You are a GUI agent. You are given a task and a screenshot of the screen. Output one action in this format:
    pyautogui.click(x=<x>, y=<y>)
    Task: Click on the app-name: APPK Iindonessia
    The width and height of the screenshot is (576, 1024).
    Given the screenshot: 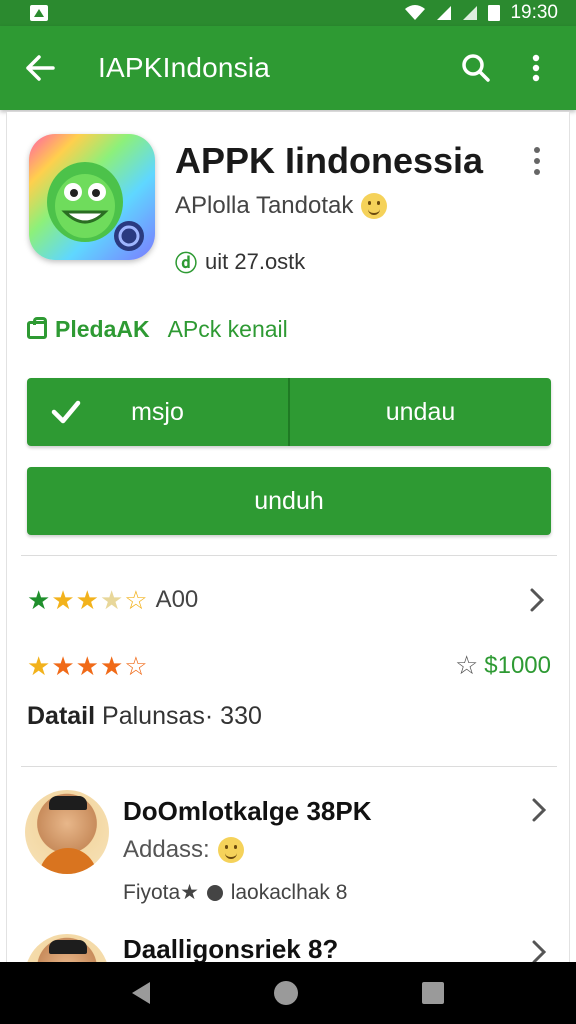 What is the action you would take?
    pyautogui.click(x=329, y=160)
    